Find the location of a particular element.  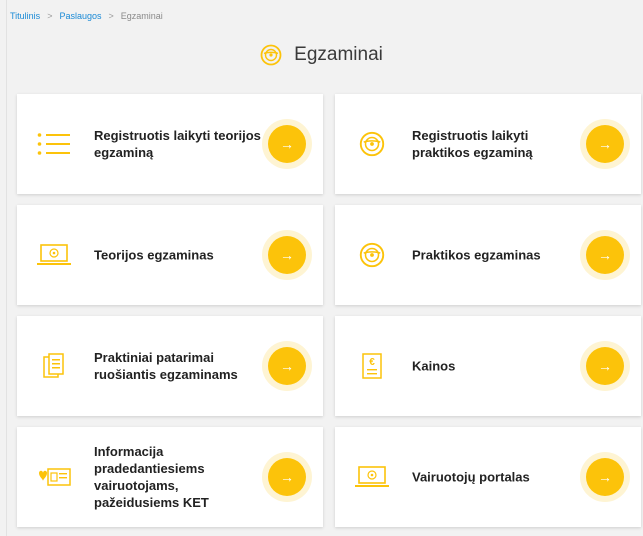

breadcrumb: Titulinis > Paslaugos > Egzaminai is located at coordinates (86, 16).